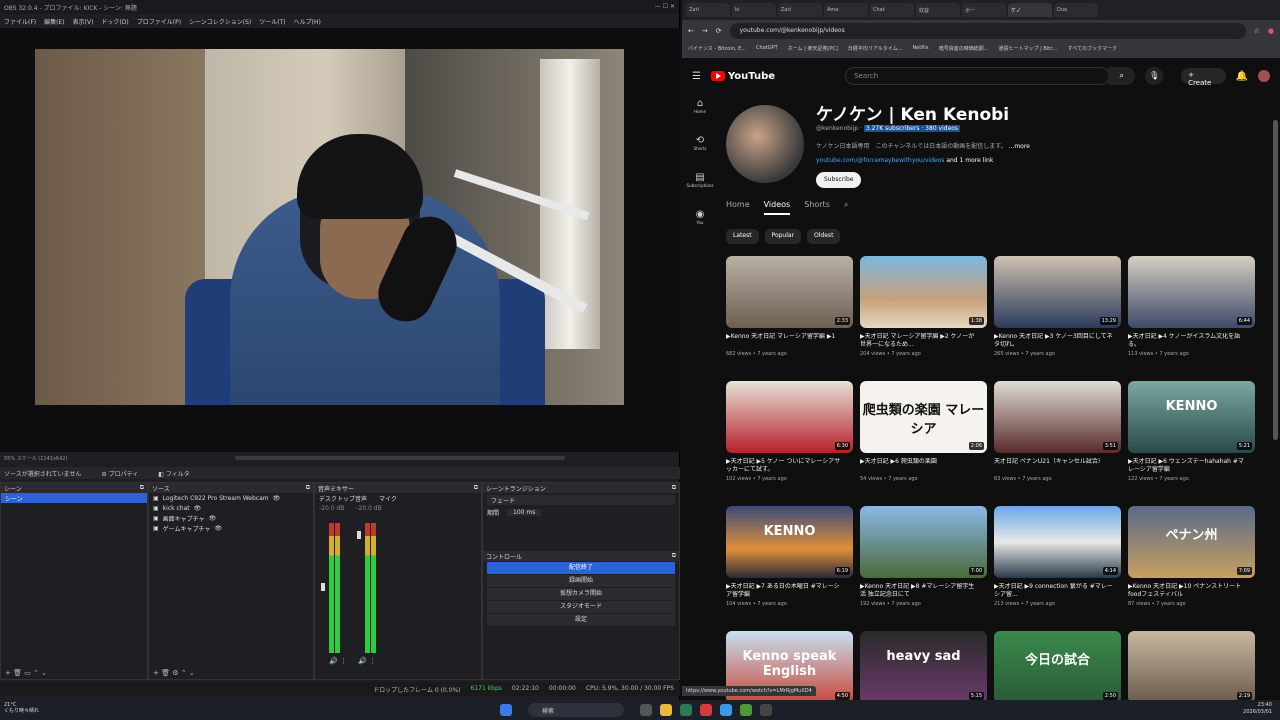  What do you see at coordinates (1191, 417) in the screenshot?
I see `video-thumbnail: KENNO 5:21` at bounding box center [1191, 417].